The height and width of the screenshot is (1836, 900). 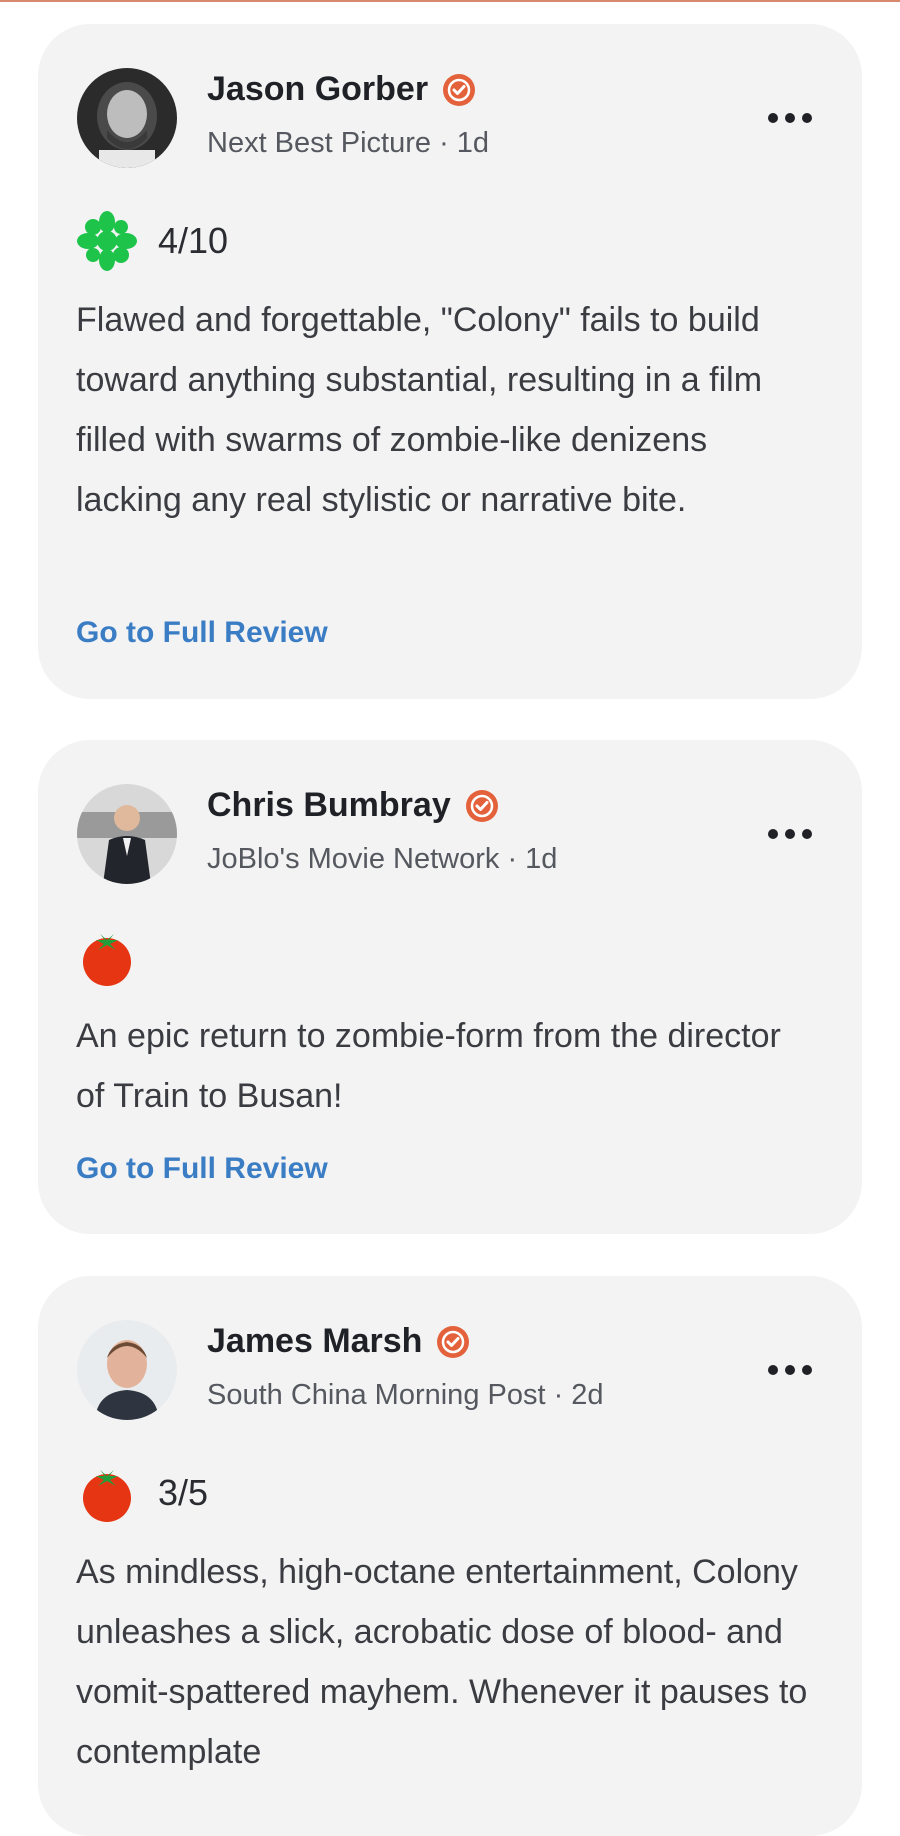 What do you see at coordinates (382, 859) in the screenshot?
I see `outlet-and-date: JoBlo's Movie Network · 1d` at bounding box center [382, 859].